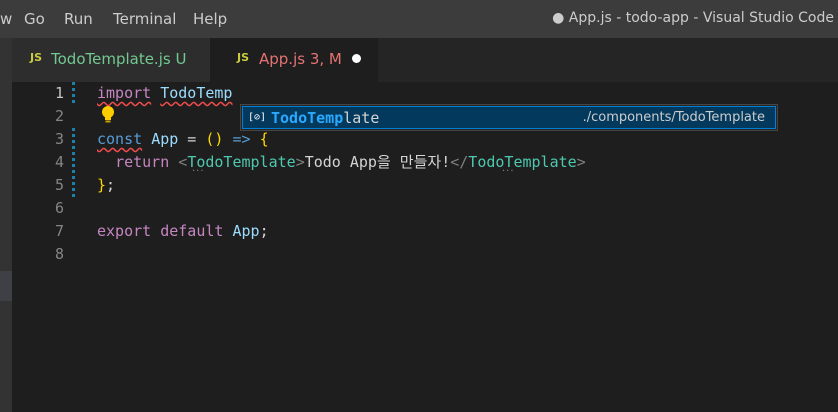 This screenshot has height=412, width=838. I want to click on line-number-gutter: 1 2 3 4 5 6 7 8, so click(43, 247).